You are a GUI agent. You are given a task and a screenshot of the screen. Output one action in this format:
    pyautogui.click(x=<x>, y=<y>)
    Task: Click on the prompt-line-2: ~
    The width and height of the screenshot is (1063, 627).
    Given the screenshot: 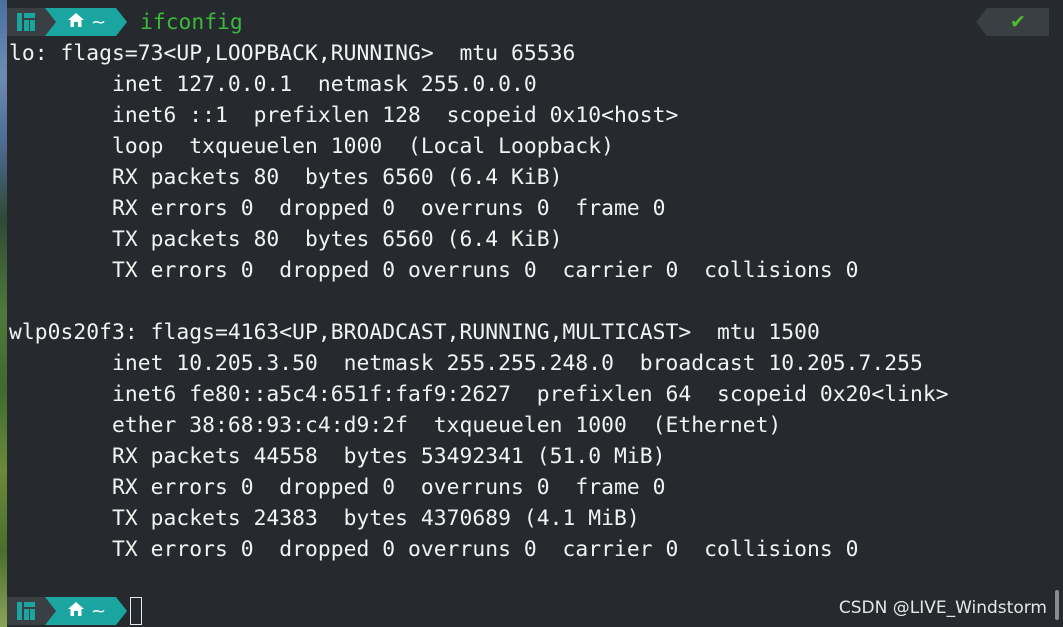 What is the action you would take?
    pyautogui.click(x=75, y=611)
    